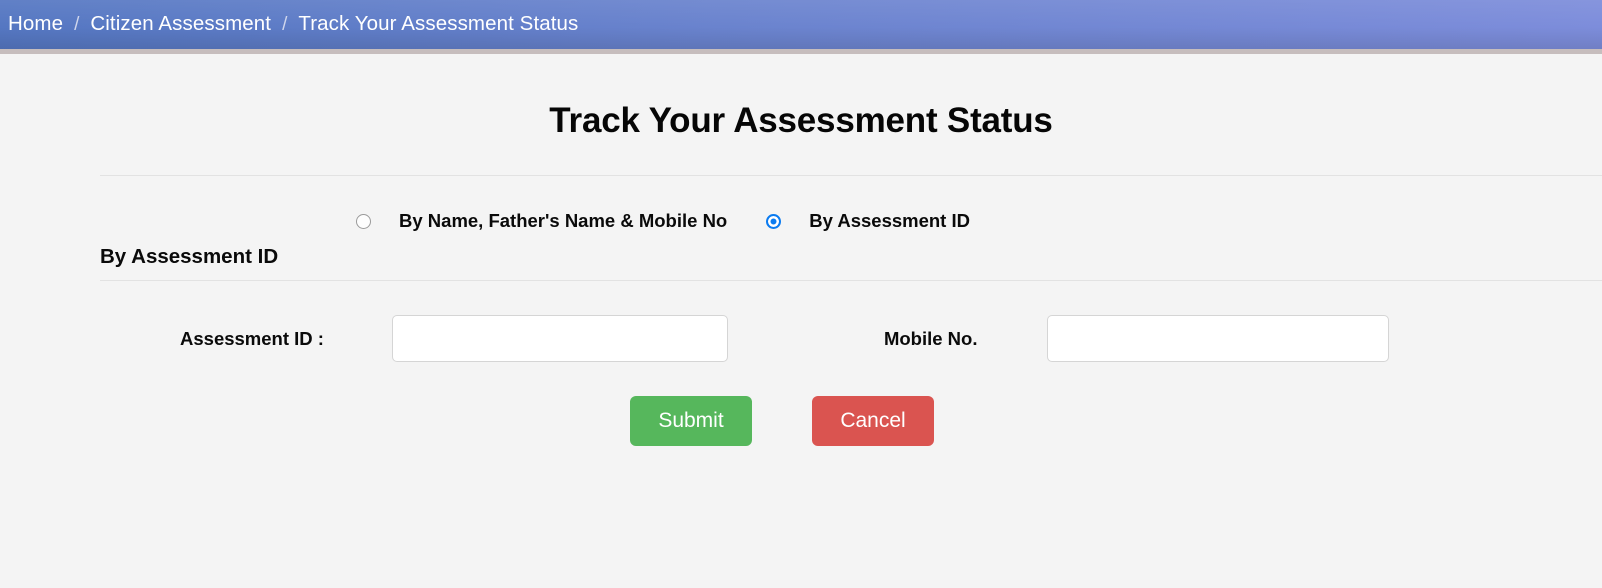 Image resolution: width=1602 pixels, height=588 pixels. Describe the element at coordinates (851, 175) in the screenshot. I see `divider-top` at that location.